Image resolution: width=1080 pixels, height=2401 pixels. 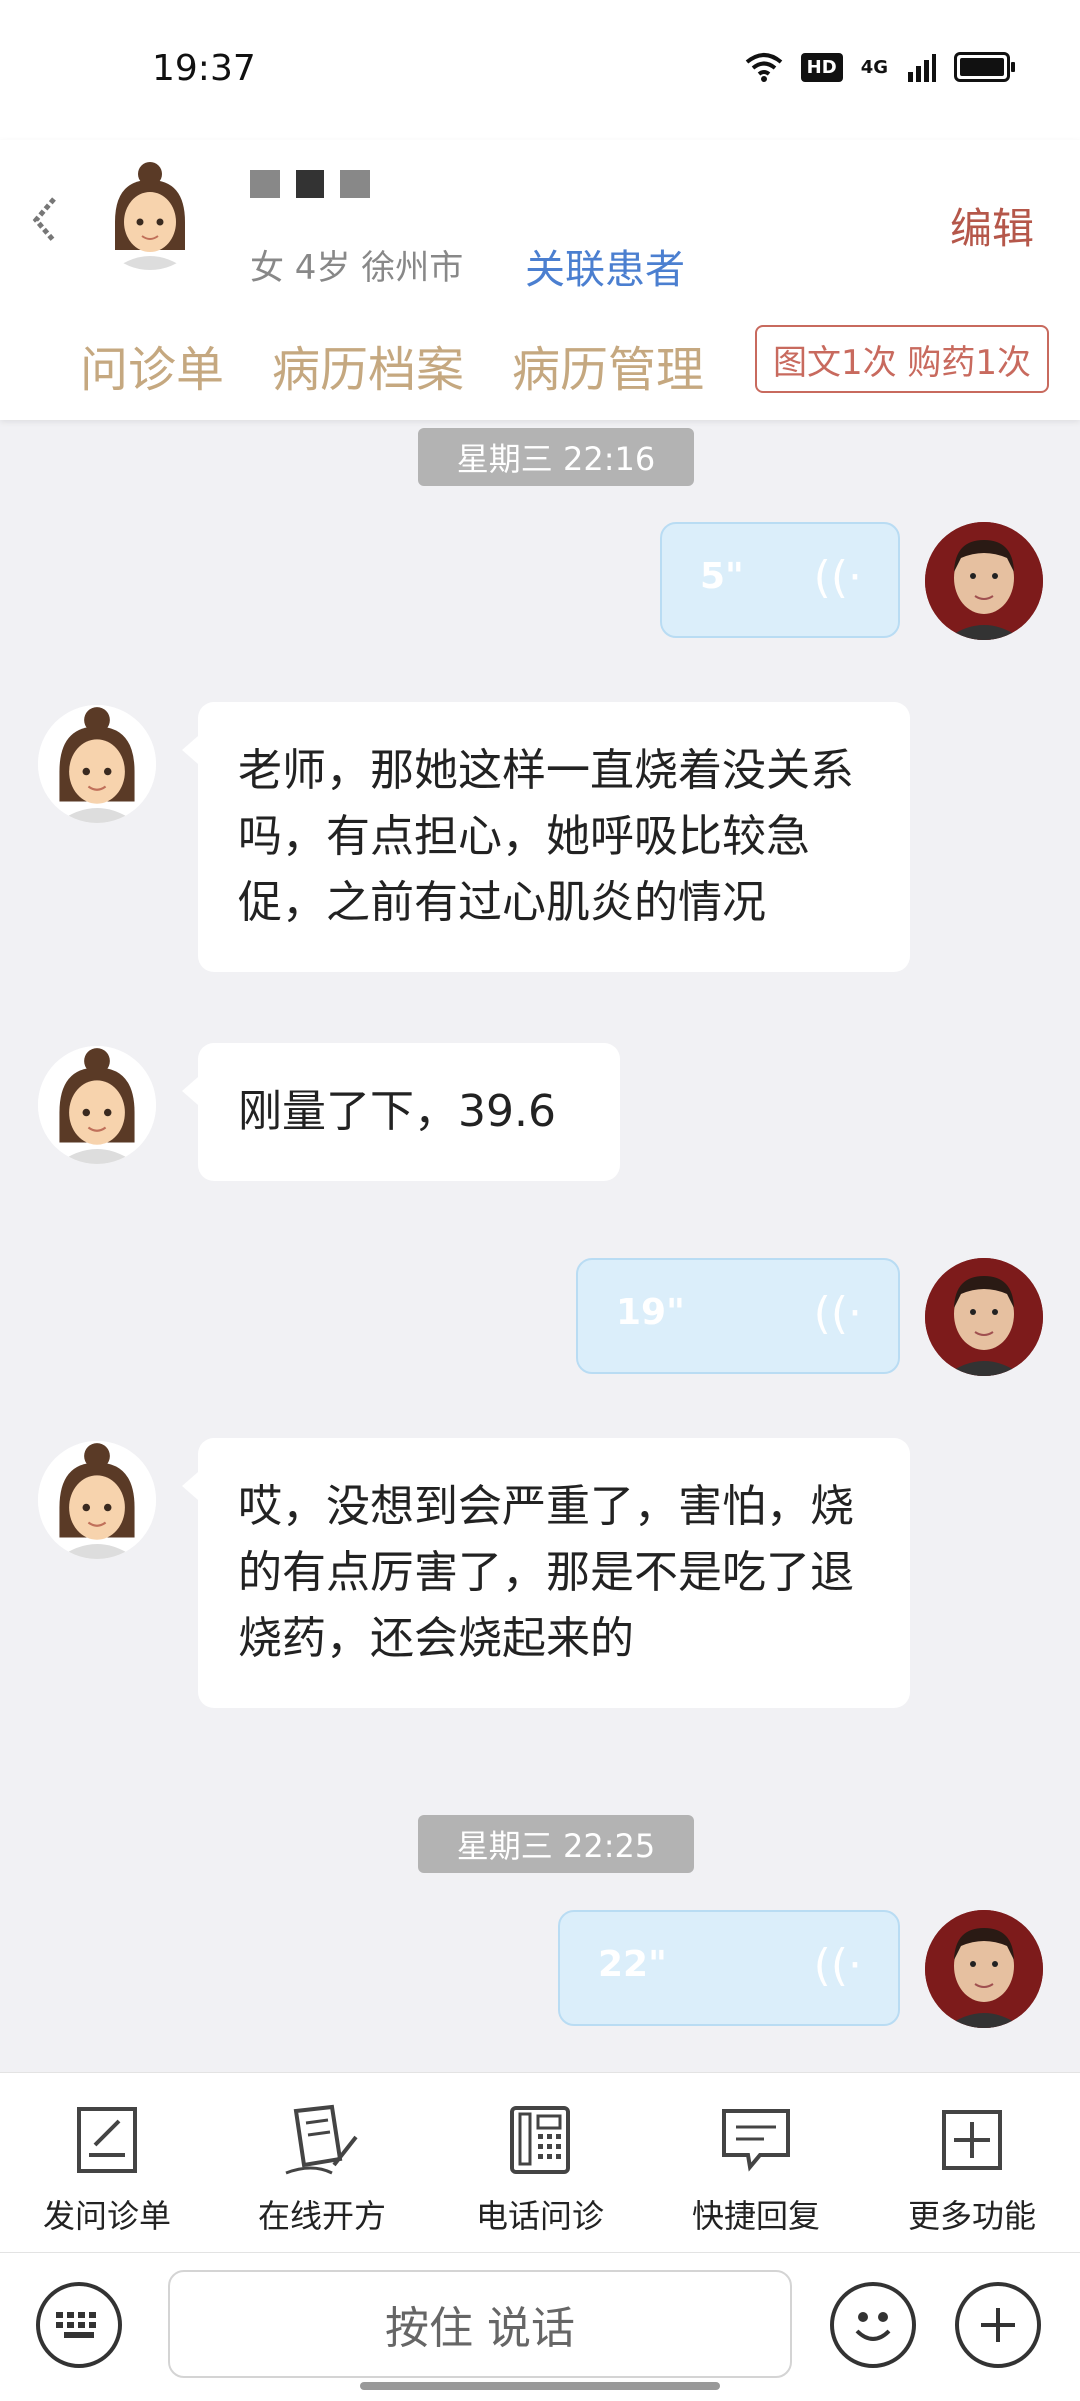 I want to click on more-functions-button: 更多功能, so click(x=972, y=2166).